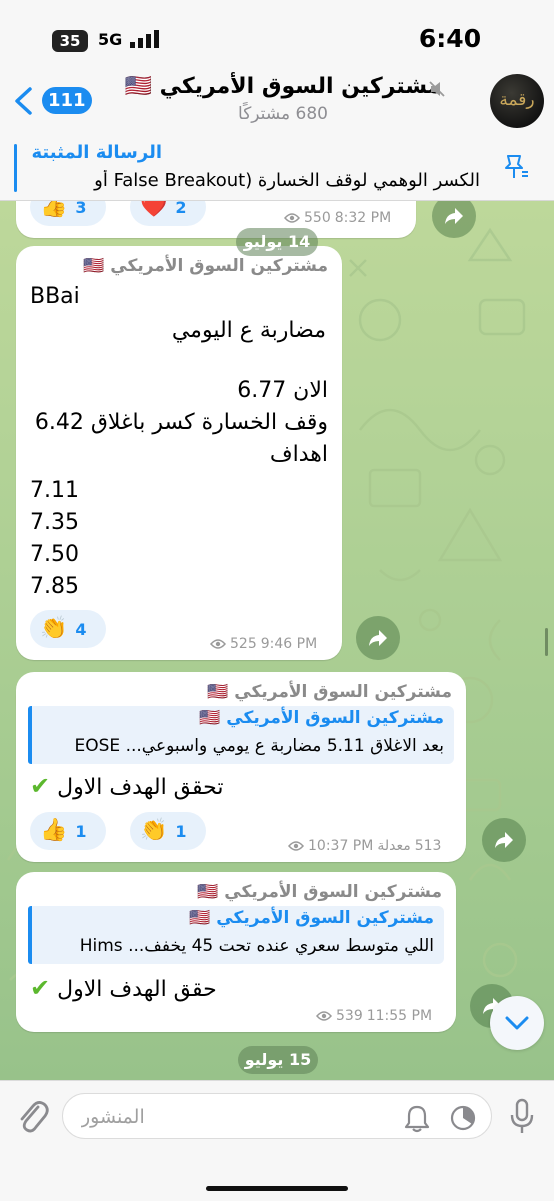  I want to click on home-indicator, so click(277, 1188).